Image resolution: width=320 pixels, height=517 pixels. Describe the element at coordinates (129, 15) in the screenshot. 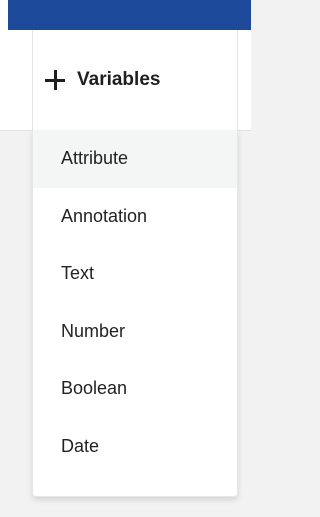

I see `top-bar-accent` at that location.